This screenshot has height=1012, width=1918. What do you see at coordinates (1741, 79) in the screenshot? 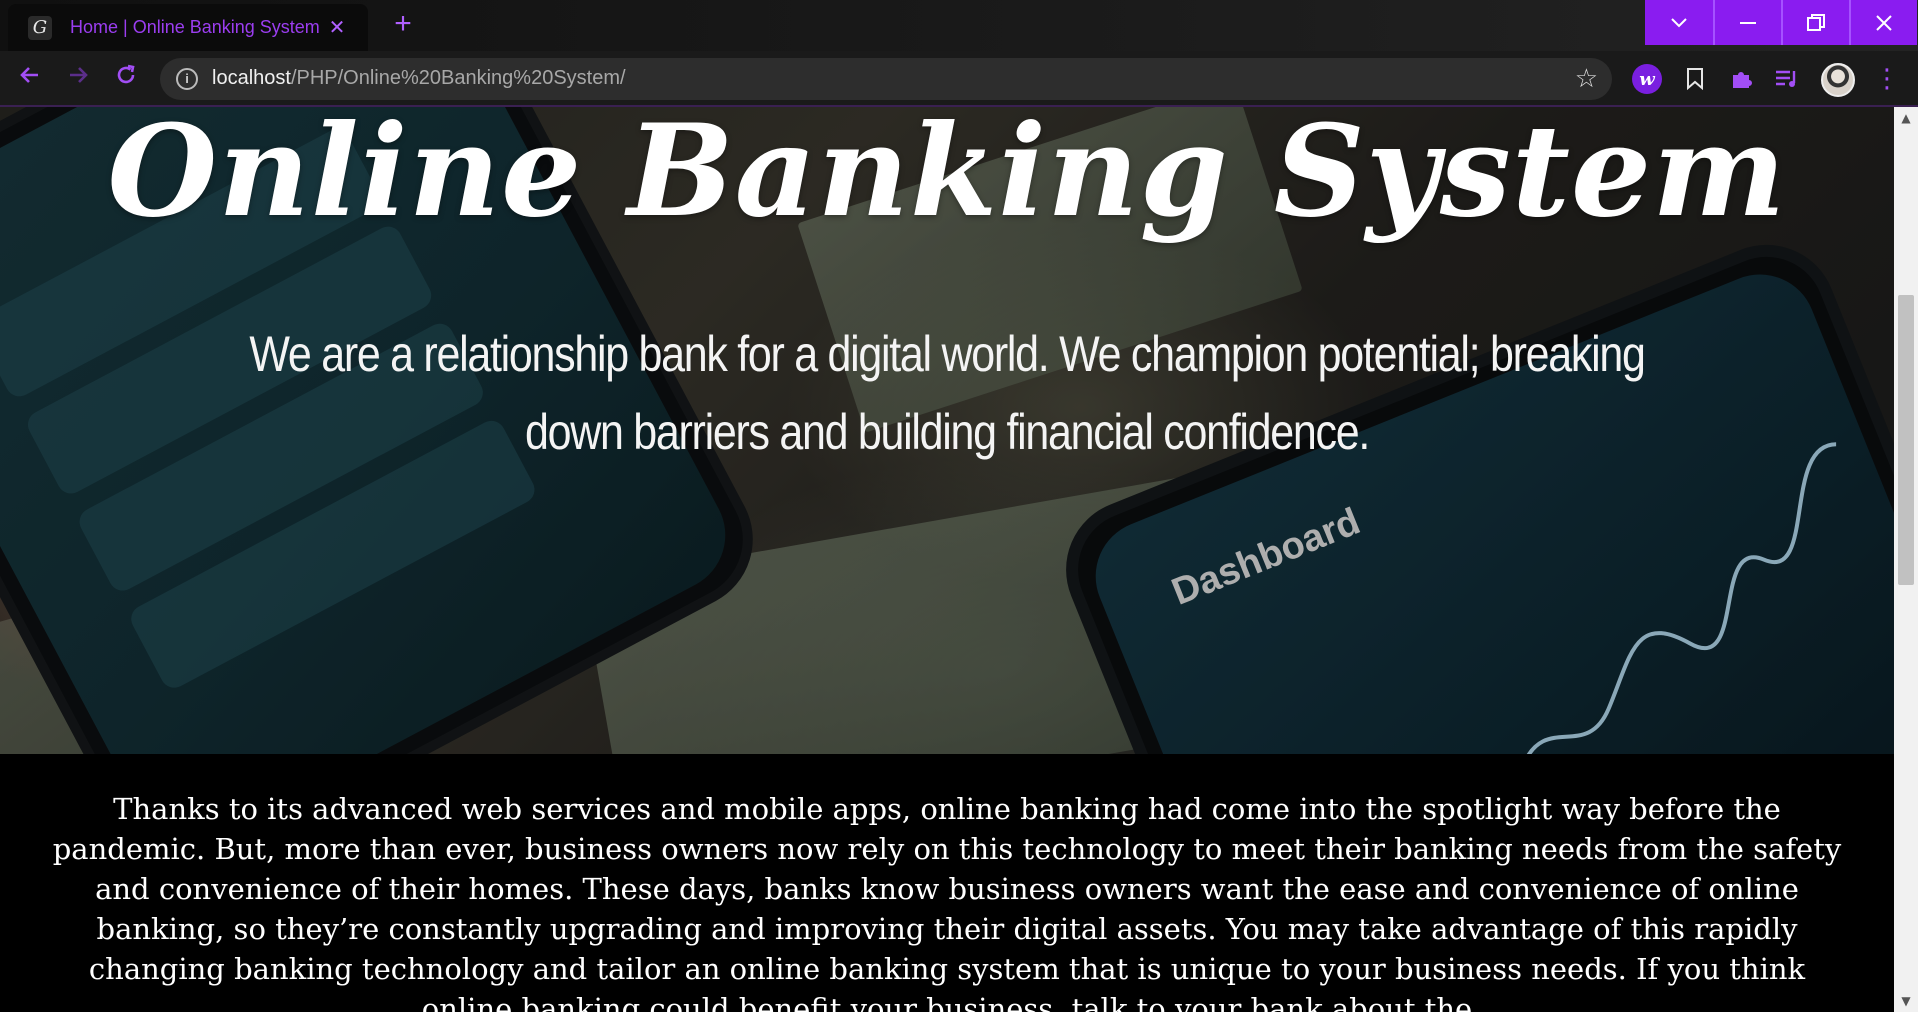
I see `extensions-puzzle-icon` at bounding box center [1741, 79].